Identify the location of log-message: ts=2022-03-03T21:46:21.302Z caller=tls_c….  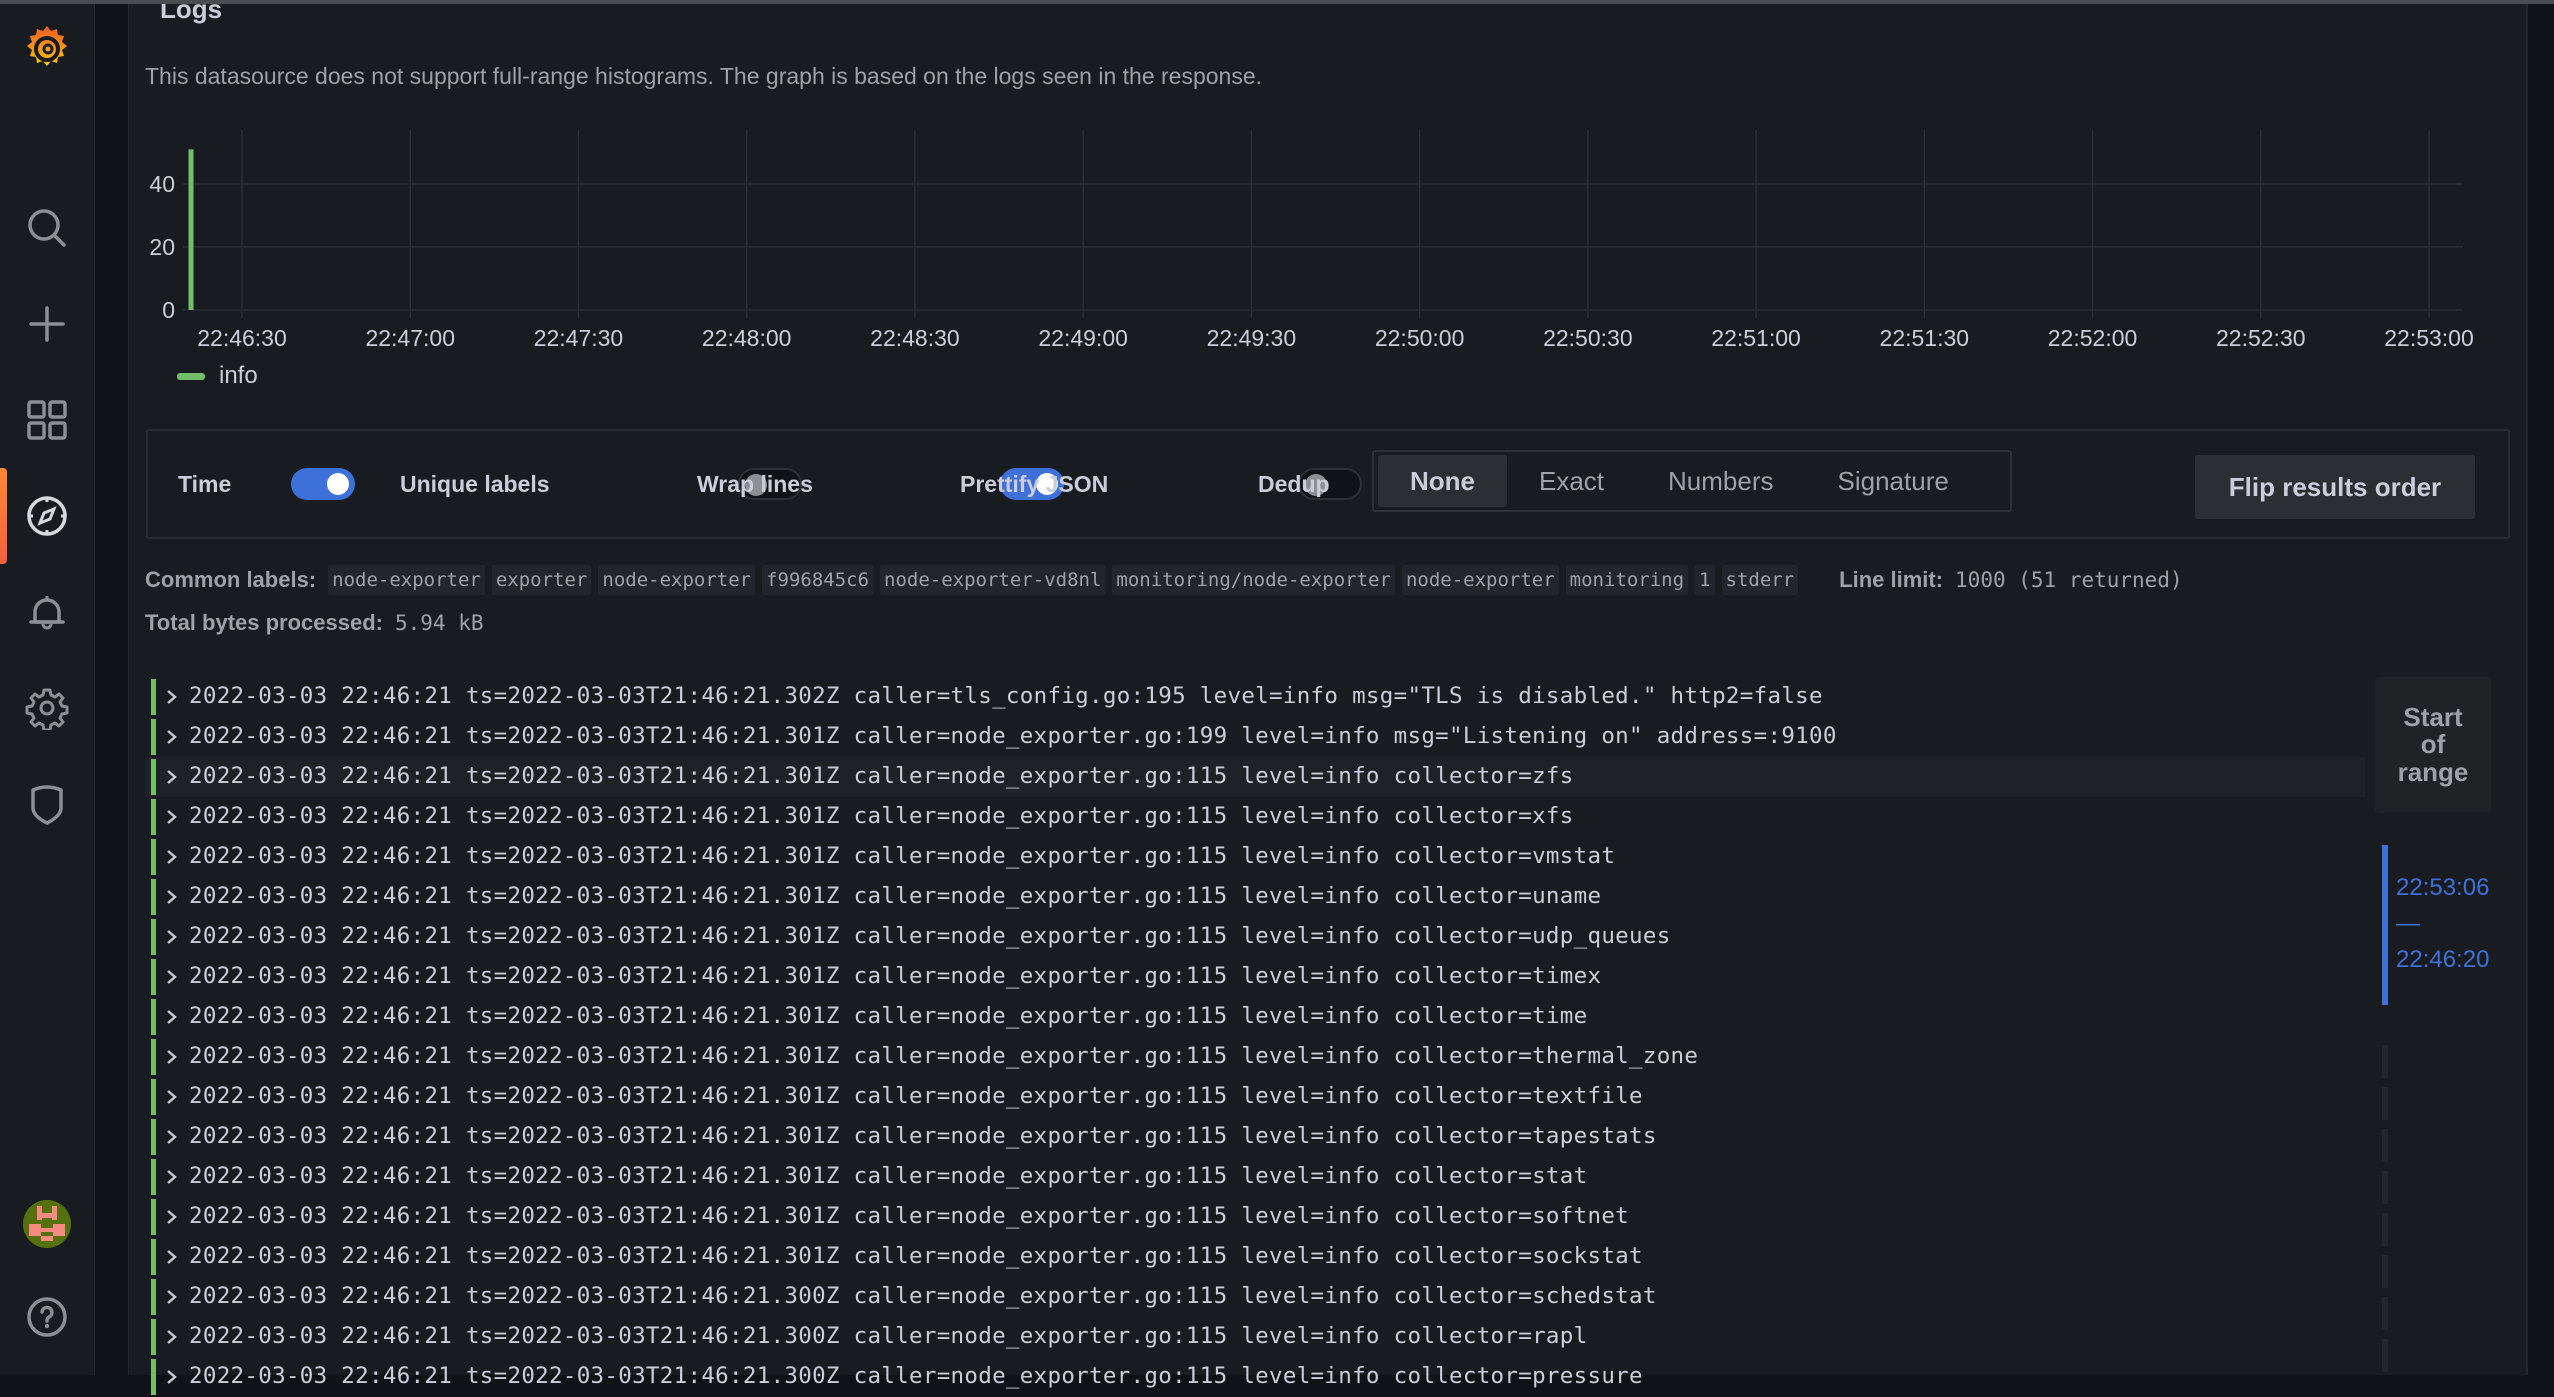
(1144, 696).